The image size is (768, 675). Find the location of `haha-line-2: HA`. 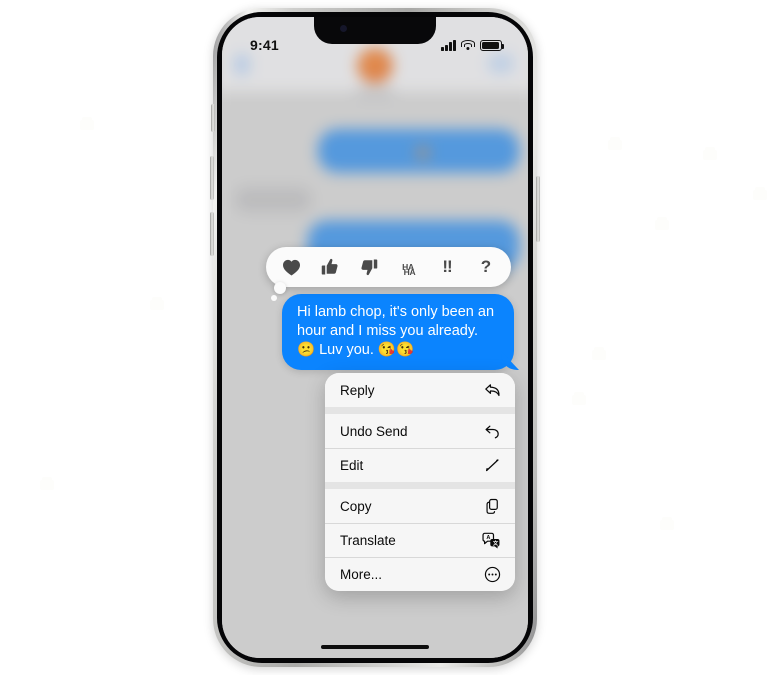

haha-line-2: HA is located at coordinates (409, 271).